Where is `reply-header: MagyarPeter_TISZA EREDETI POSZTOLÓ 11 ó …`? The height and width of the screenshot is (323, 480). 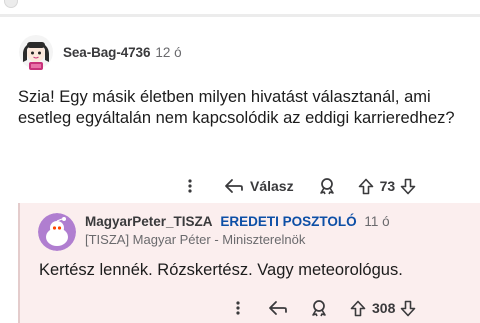 reply-header: MagyarPeter_TISZA EREDETI POSZTOLÓ 11 ó … is located at coordinates (214, 232).